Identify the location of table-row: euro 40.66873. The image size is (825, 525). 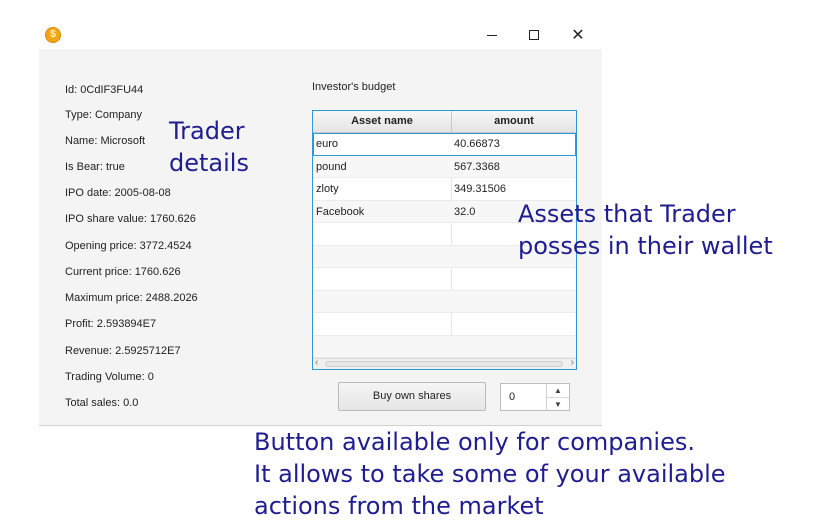
(444, 144).